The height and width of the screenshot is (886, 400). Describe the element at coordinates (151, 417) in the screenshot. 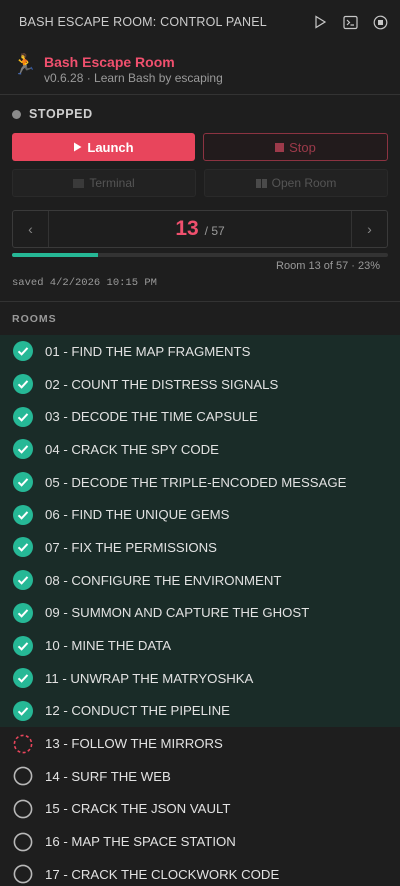

I see `room-label: 03 - DECODE THE TIME CAPSULE` at that location.